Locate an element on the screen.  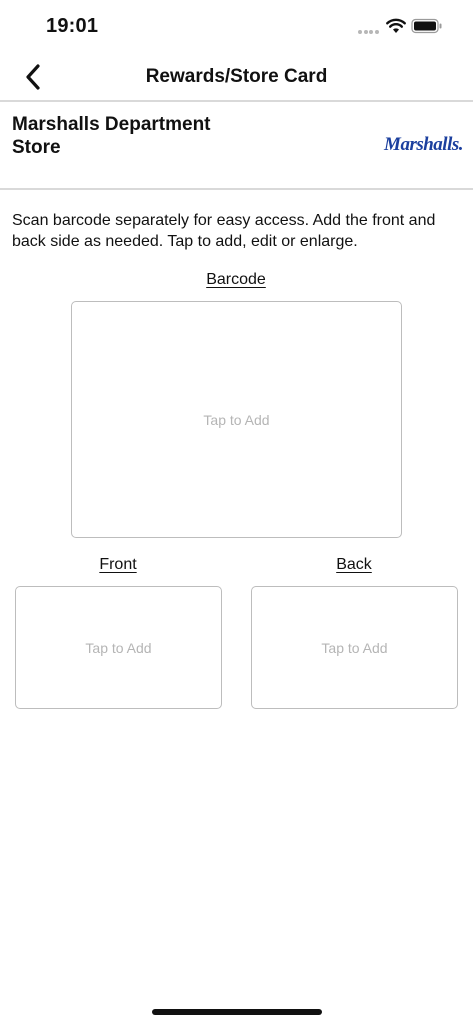
nav-divider is located at coordinates (236, 101).